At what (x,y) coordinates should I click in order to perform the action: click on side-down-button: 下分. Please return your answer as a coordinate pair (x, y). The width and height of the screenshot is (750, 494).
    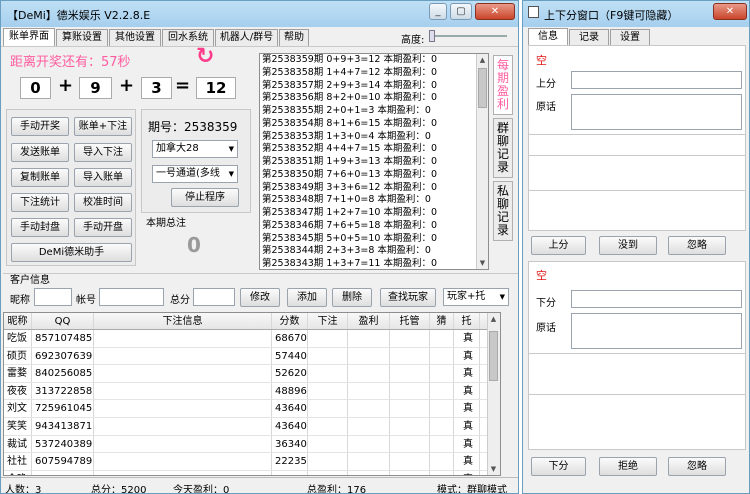
    Looking at the image, I should click on (558, 466).